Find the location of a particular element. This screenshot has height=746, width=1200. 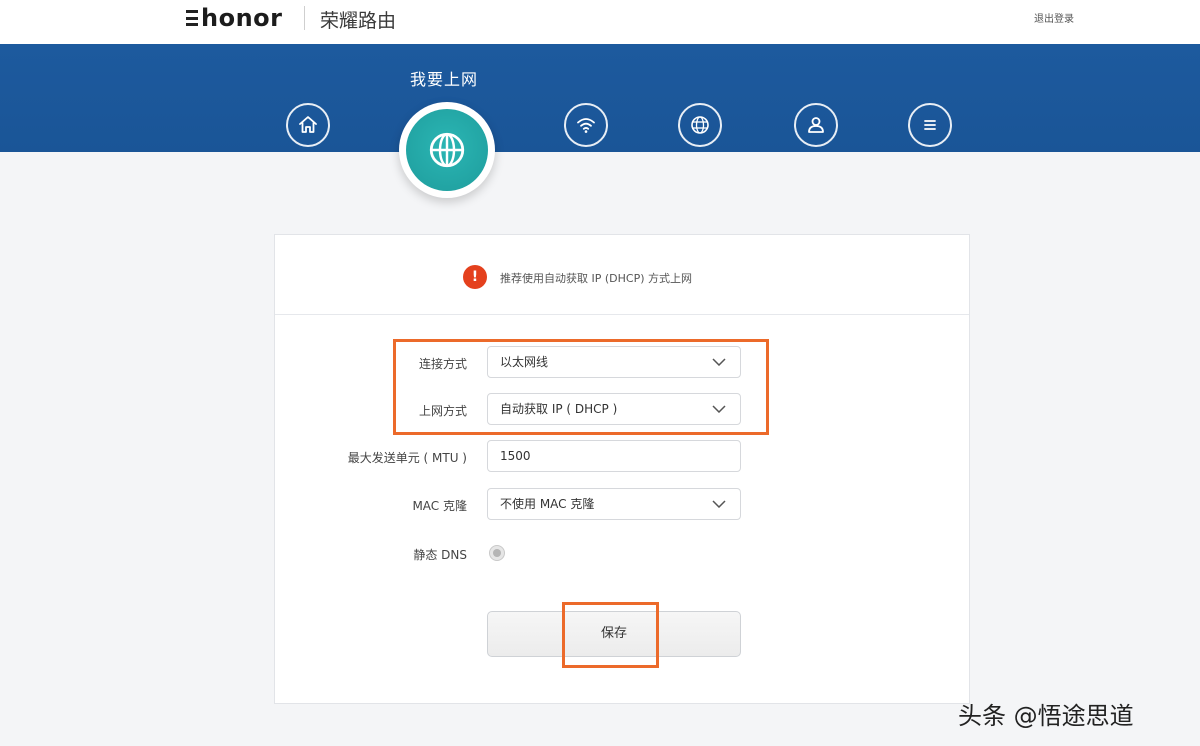

alert-icon: ! is located at coordinates (475, 277).